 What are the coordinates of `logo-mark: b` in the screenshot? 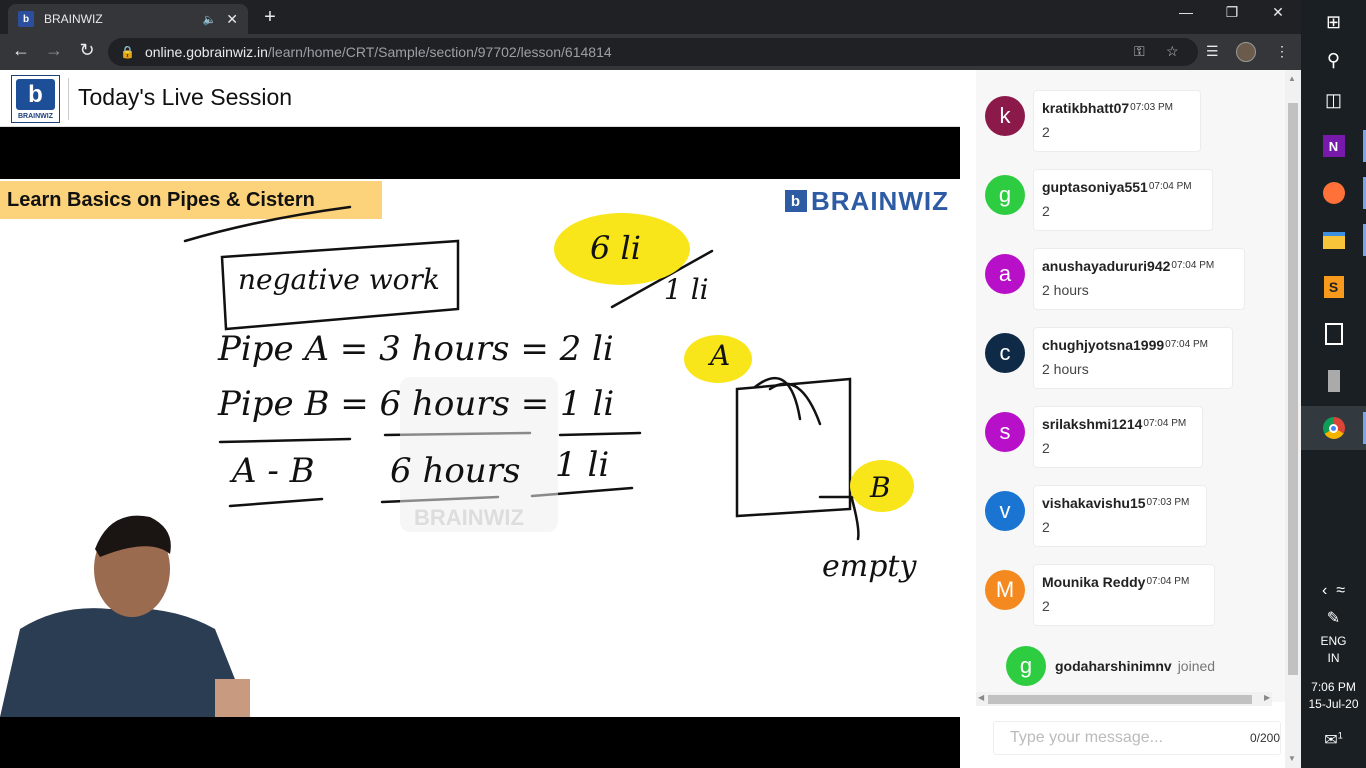 It's located at (35, 94).